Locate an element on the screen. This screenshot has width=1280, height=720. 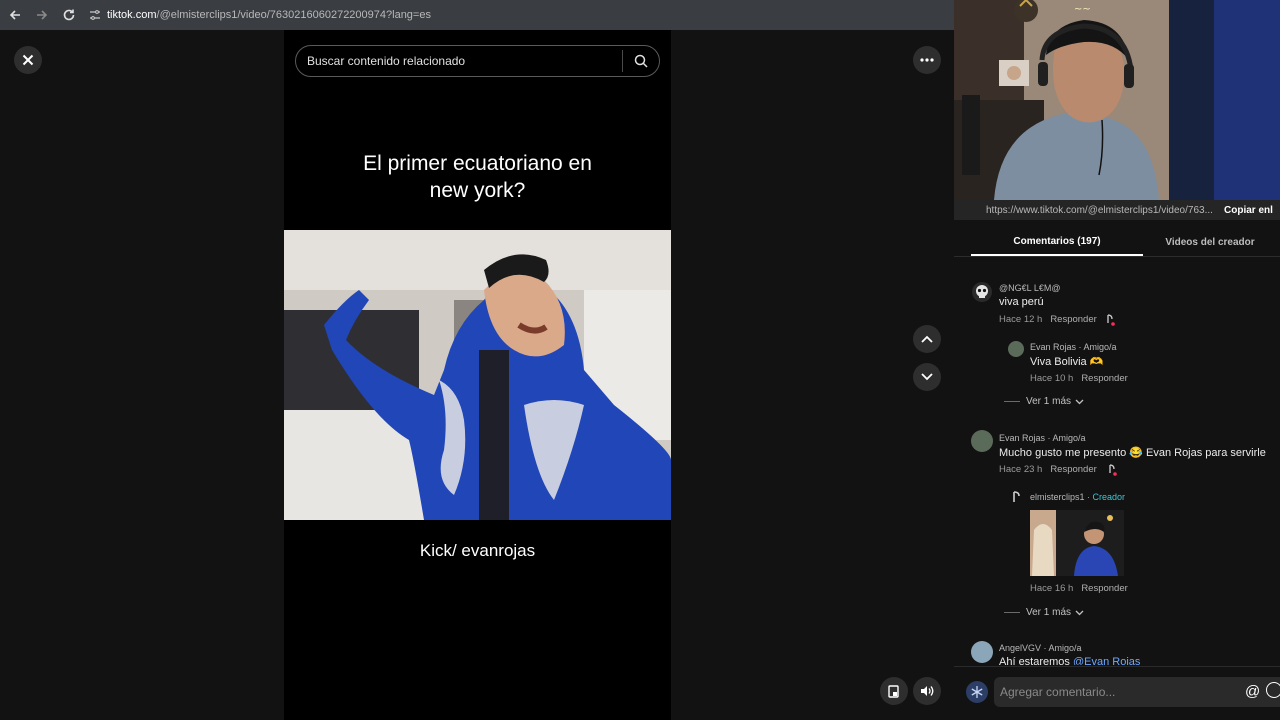
video-frame is located at coordinates (477, 375).